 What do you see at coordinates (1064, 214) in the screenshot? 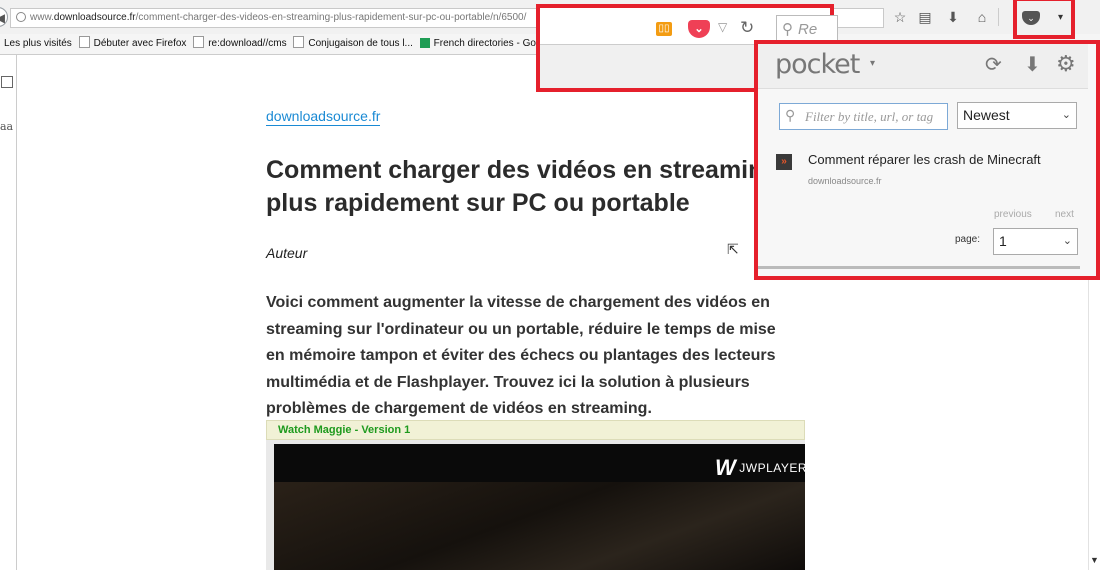
I see `next-link: next` at bounding box center [1064, 214].